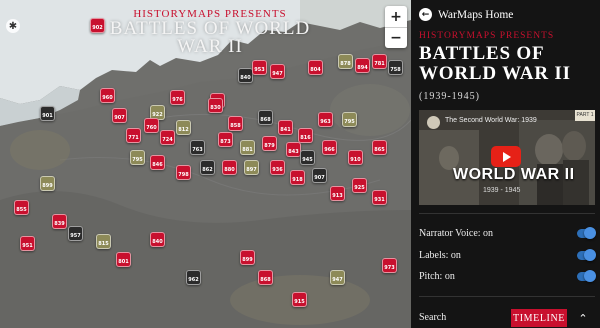 Image resolution: width=600 pixels, height=328 pixels. Describe the element at coordinates (307, 157) in the screenshot. I see `battle-marker: 945` at that location.